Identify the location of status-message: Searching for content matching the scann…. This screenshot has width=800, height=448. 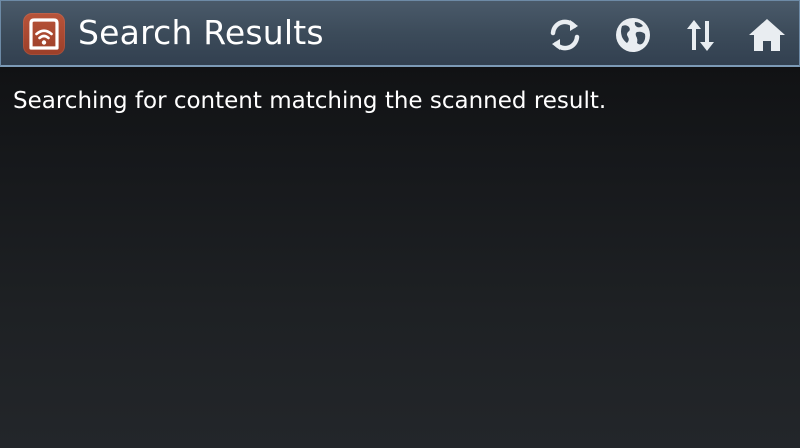
(310, 101).